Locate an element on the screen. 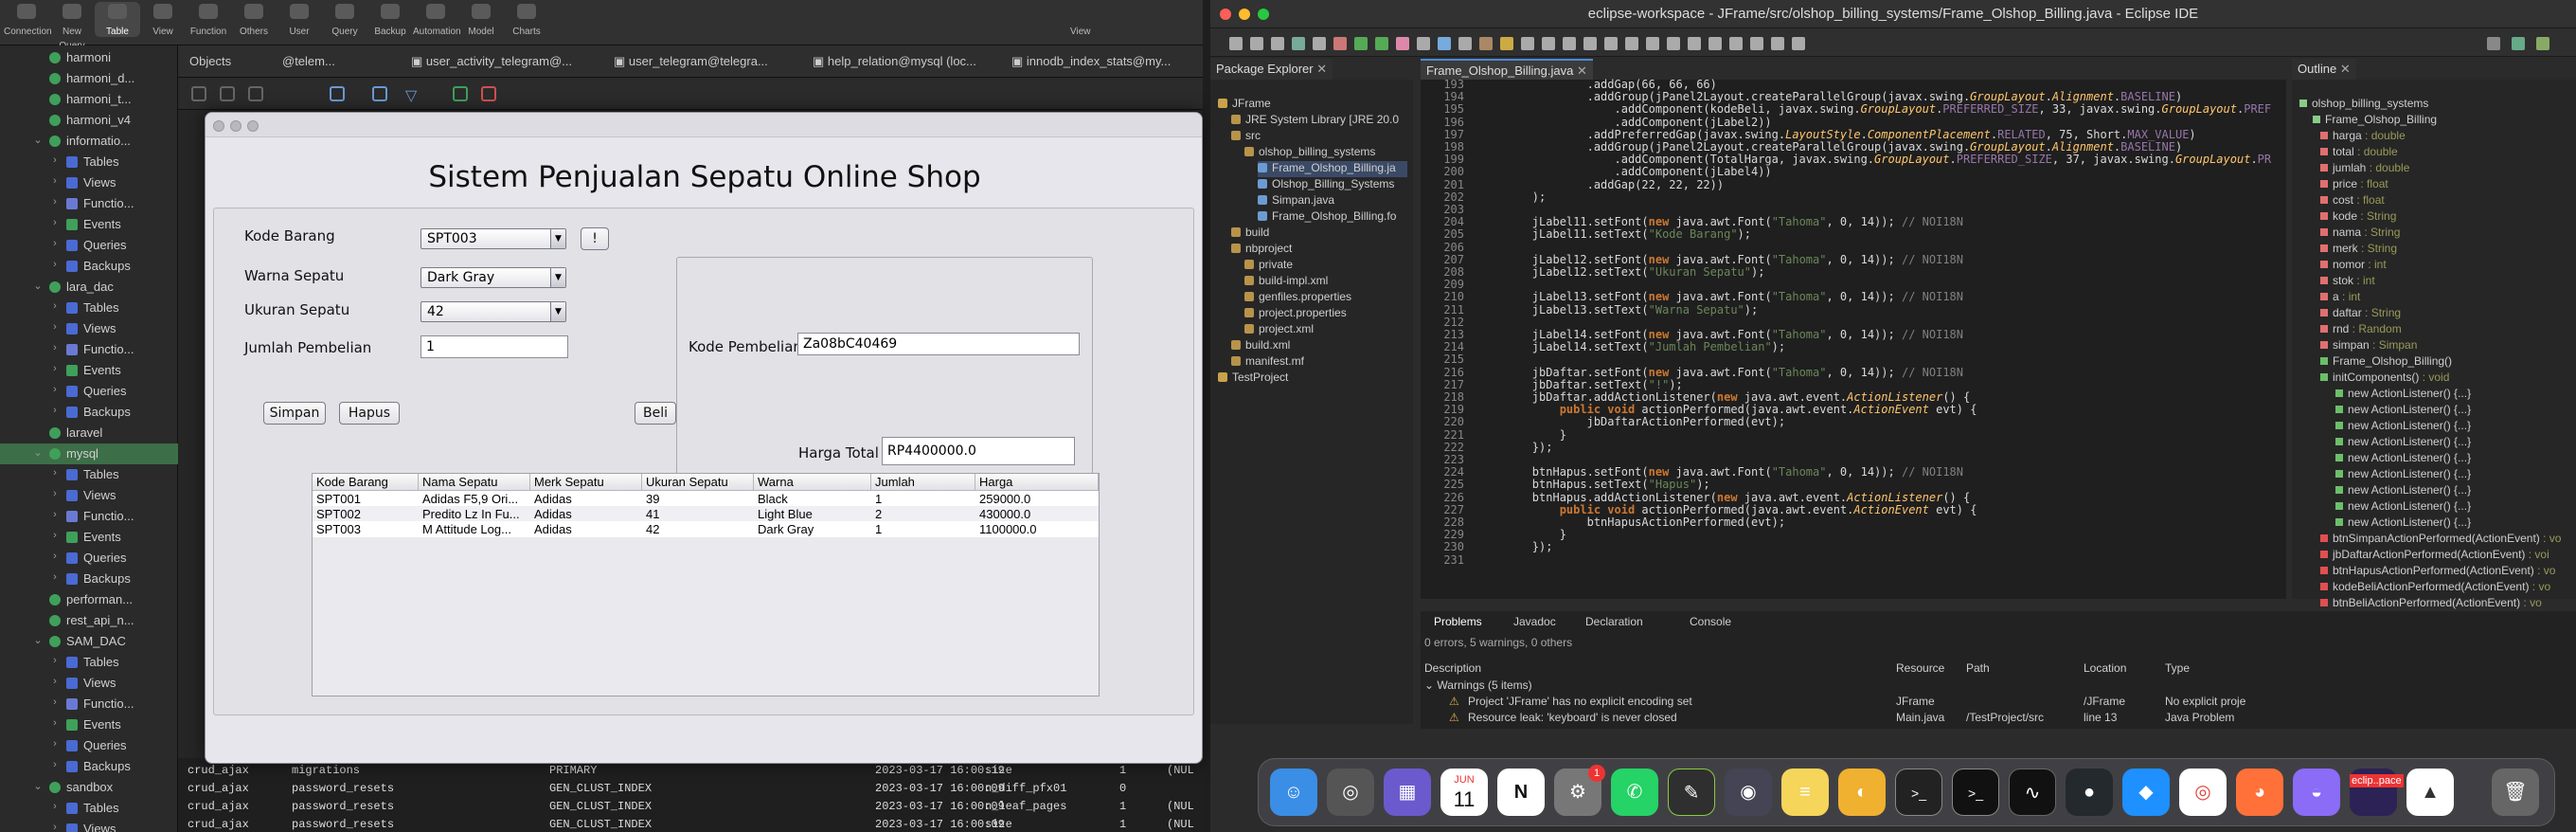 The width and height of the screenshot is (2576, 832). tab-editor-file: Frame_Olshop_Billing.java ✕ is located at coordinates (1507, 69).